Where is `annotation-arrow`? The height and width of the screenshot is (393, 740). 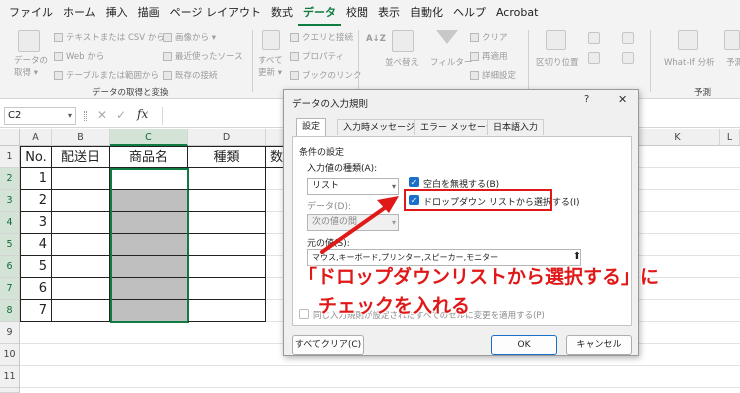
annotation-arrow is located at coordinates (359, 225).